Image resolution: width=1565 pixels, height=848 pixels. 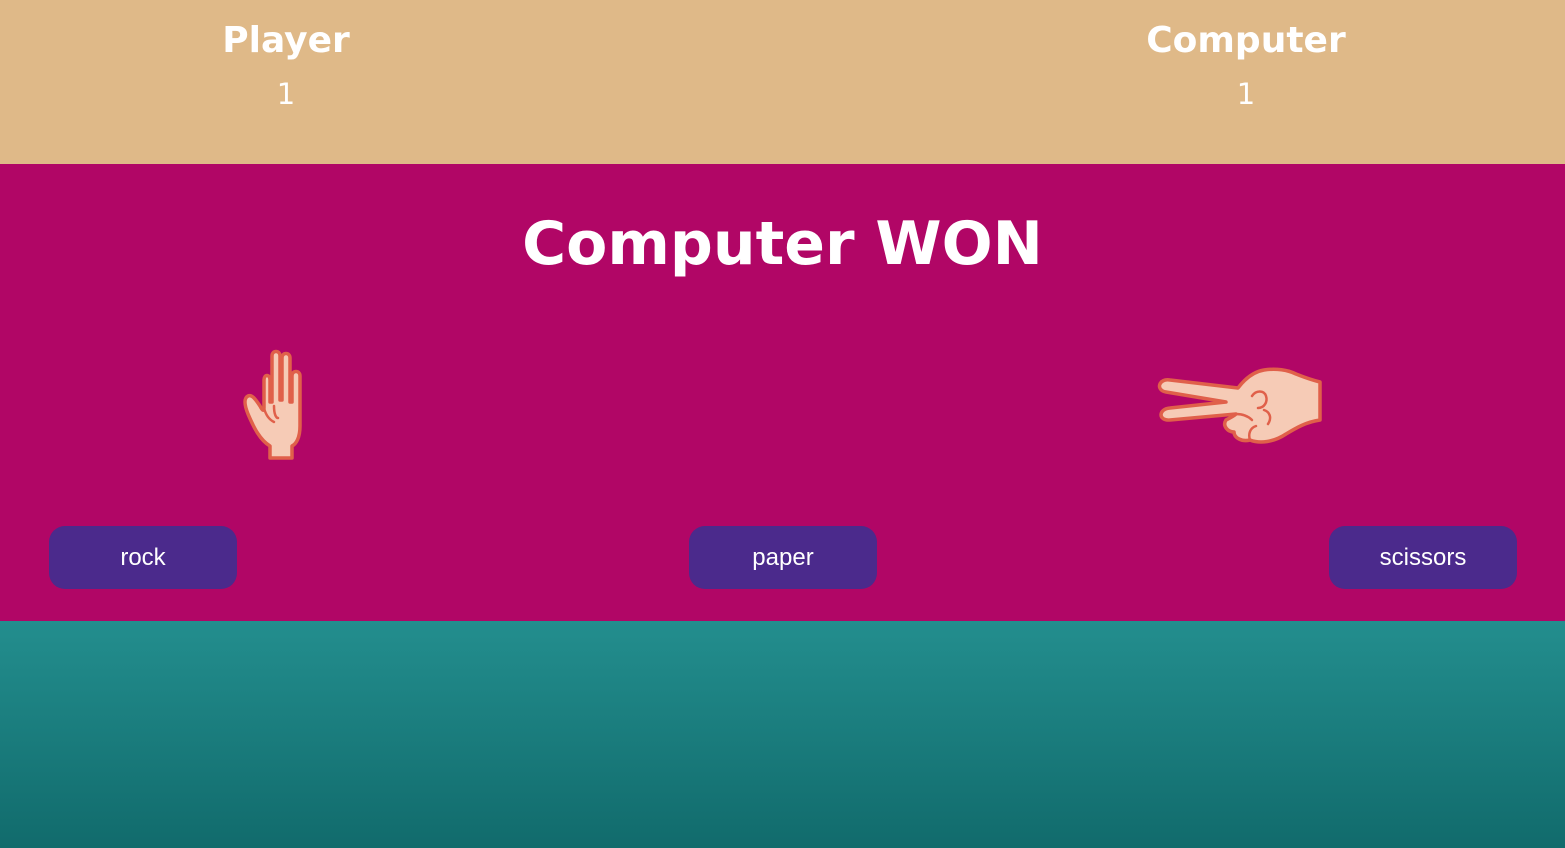 I want to click on rock-button: rock, so click(x=143, y=557).